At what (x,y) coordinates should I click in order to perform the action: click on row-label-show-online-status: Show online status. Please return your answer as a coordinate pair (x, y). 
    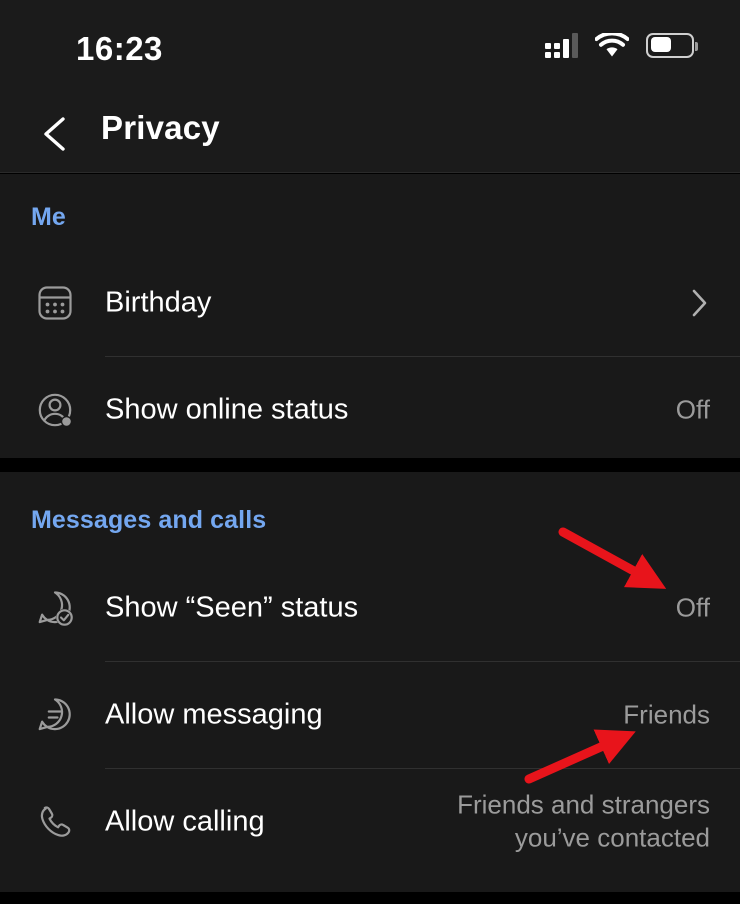
    Looking at the image, I should click on (227, 409).